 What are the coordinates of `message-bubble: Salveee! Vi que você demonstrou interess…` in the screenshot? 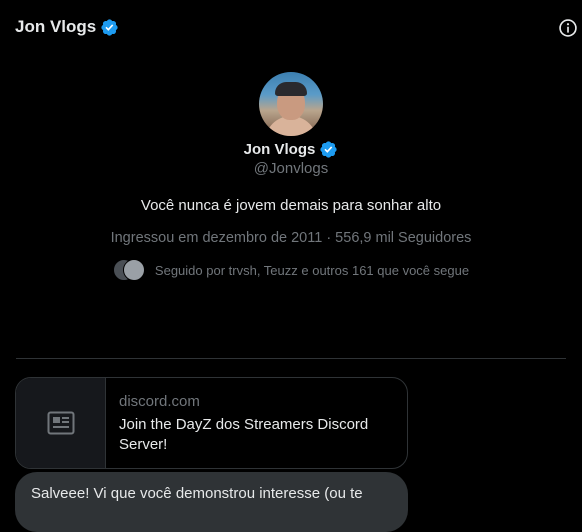 It's located at (211, 502).